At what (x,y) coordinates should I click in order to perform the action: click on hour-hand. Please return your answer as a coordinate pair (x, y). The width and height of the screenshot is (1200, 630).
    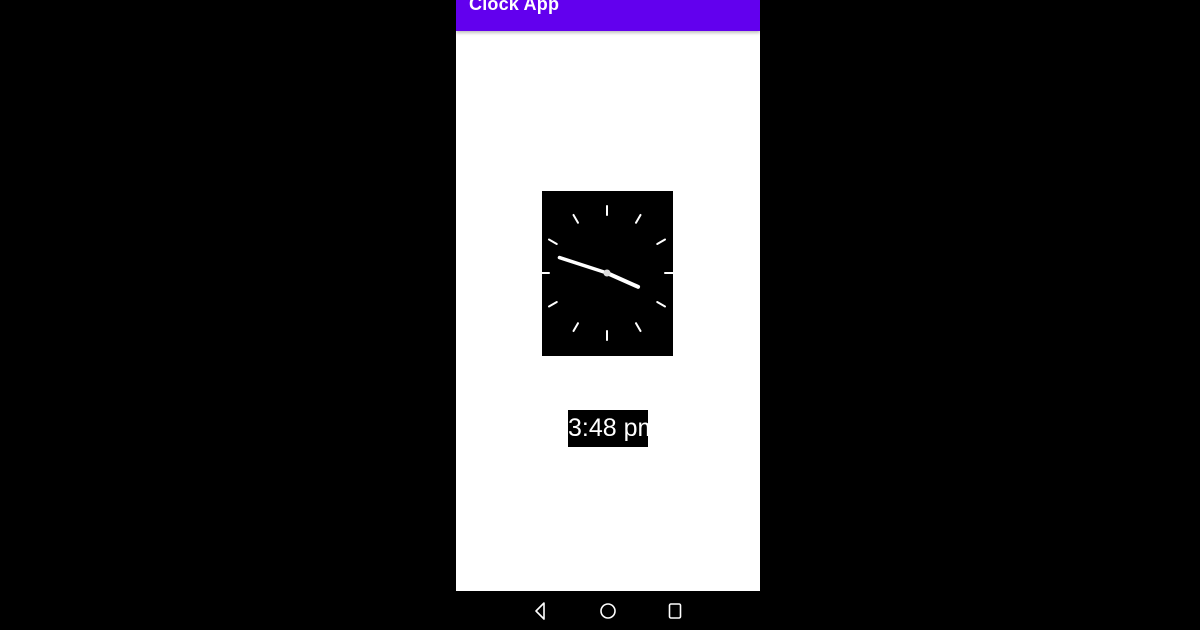
    Looking at the image, I should click on (623, 280).